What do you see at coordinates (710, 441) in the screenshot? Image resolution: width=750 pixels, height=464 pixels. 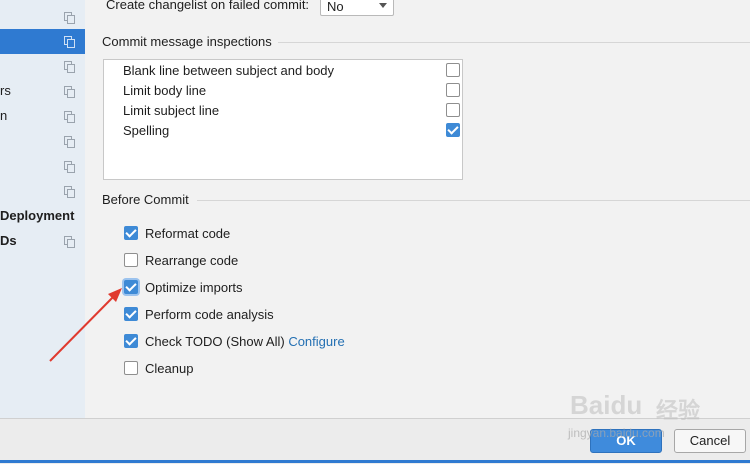 I see `cancel-button: Cancel` at bounding box center [710, 441].